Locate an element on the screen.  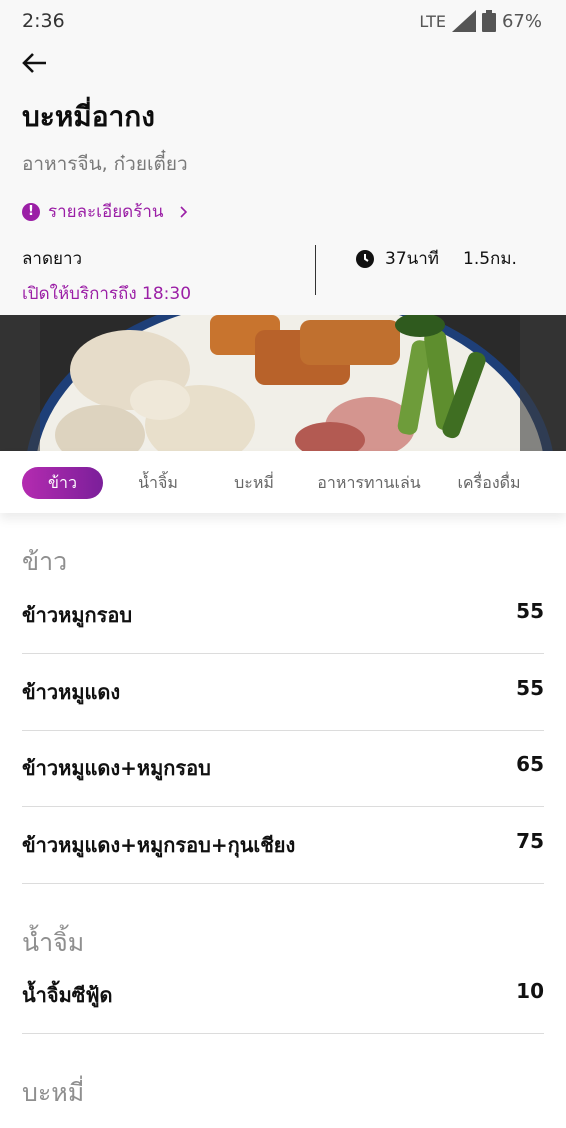
section-title-rice: ข้าว is located at coordinates (45, 561).